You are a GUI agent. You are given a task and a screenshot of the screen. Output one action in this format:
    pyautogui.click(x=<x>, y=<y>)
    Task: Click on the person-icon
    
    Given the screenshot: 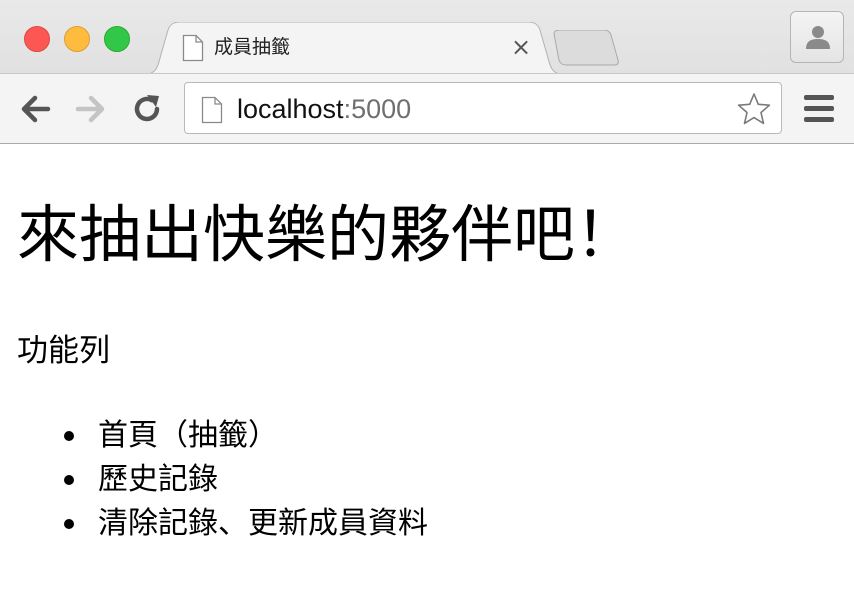 What is the action you would take?
    pyautogui.click(x=818, y=37)
    